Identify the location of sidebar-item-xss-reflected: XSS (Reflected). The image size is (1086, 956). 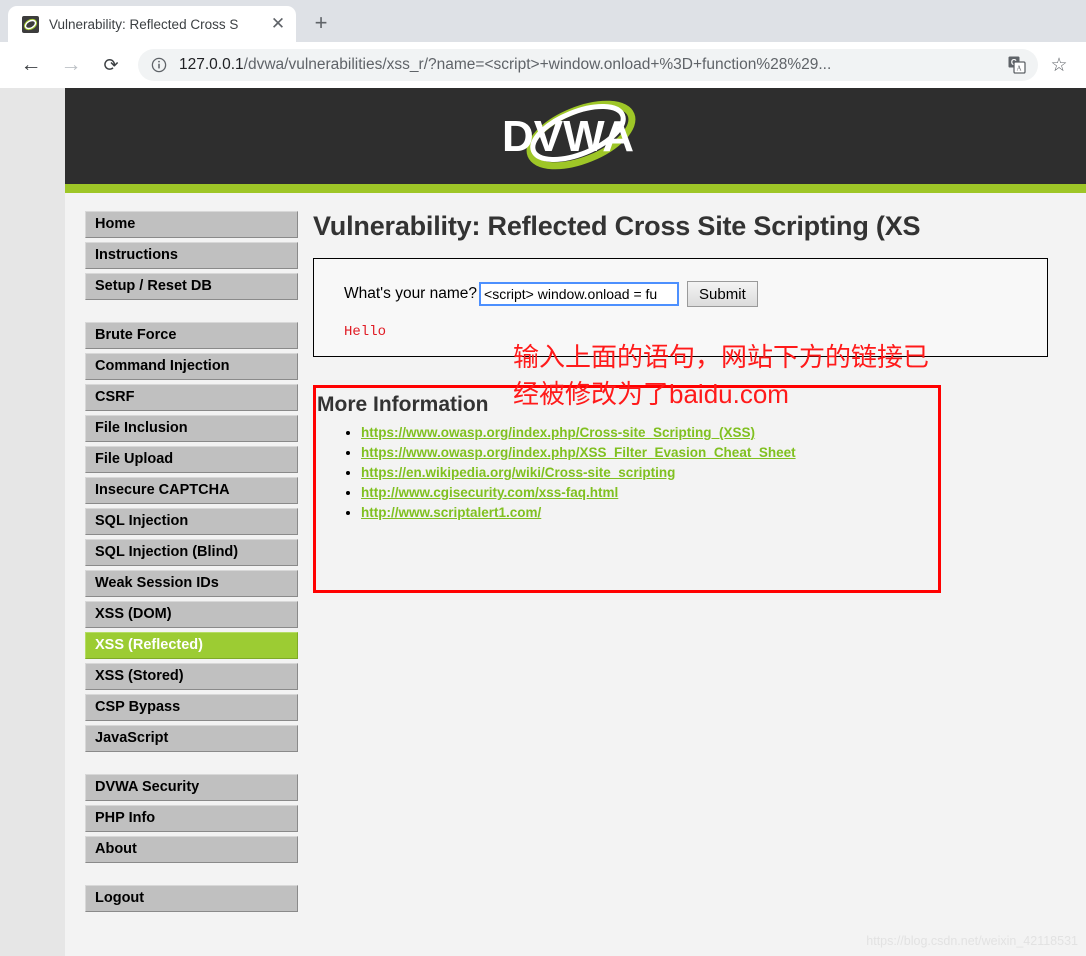
(191, 645).